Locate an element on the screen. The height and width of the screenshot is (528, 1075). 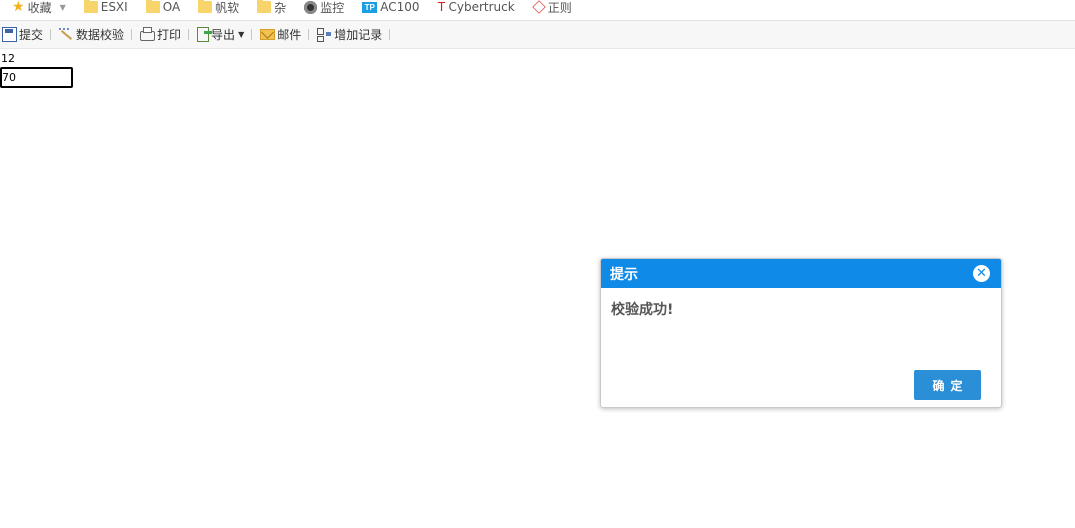
dialog-header: 提示 ✕ is located at coordinates (801, 273).